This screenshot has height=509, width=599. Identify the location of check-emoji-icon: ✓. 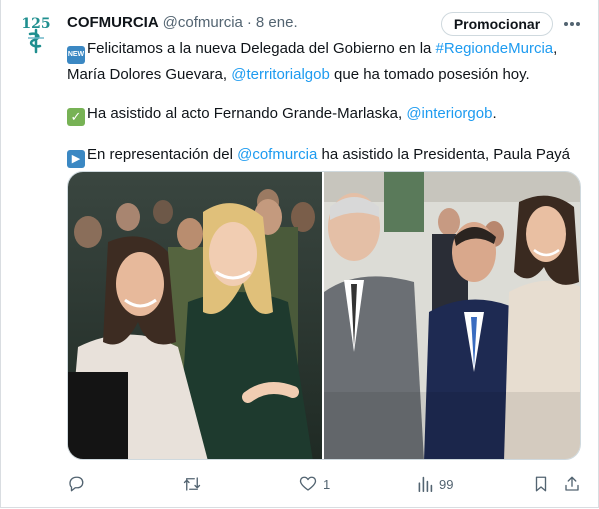
(76, 117).